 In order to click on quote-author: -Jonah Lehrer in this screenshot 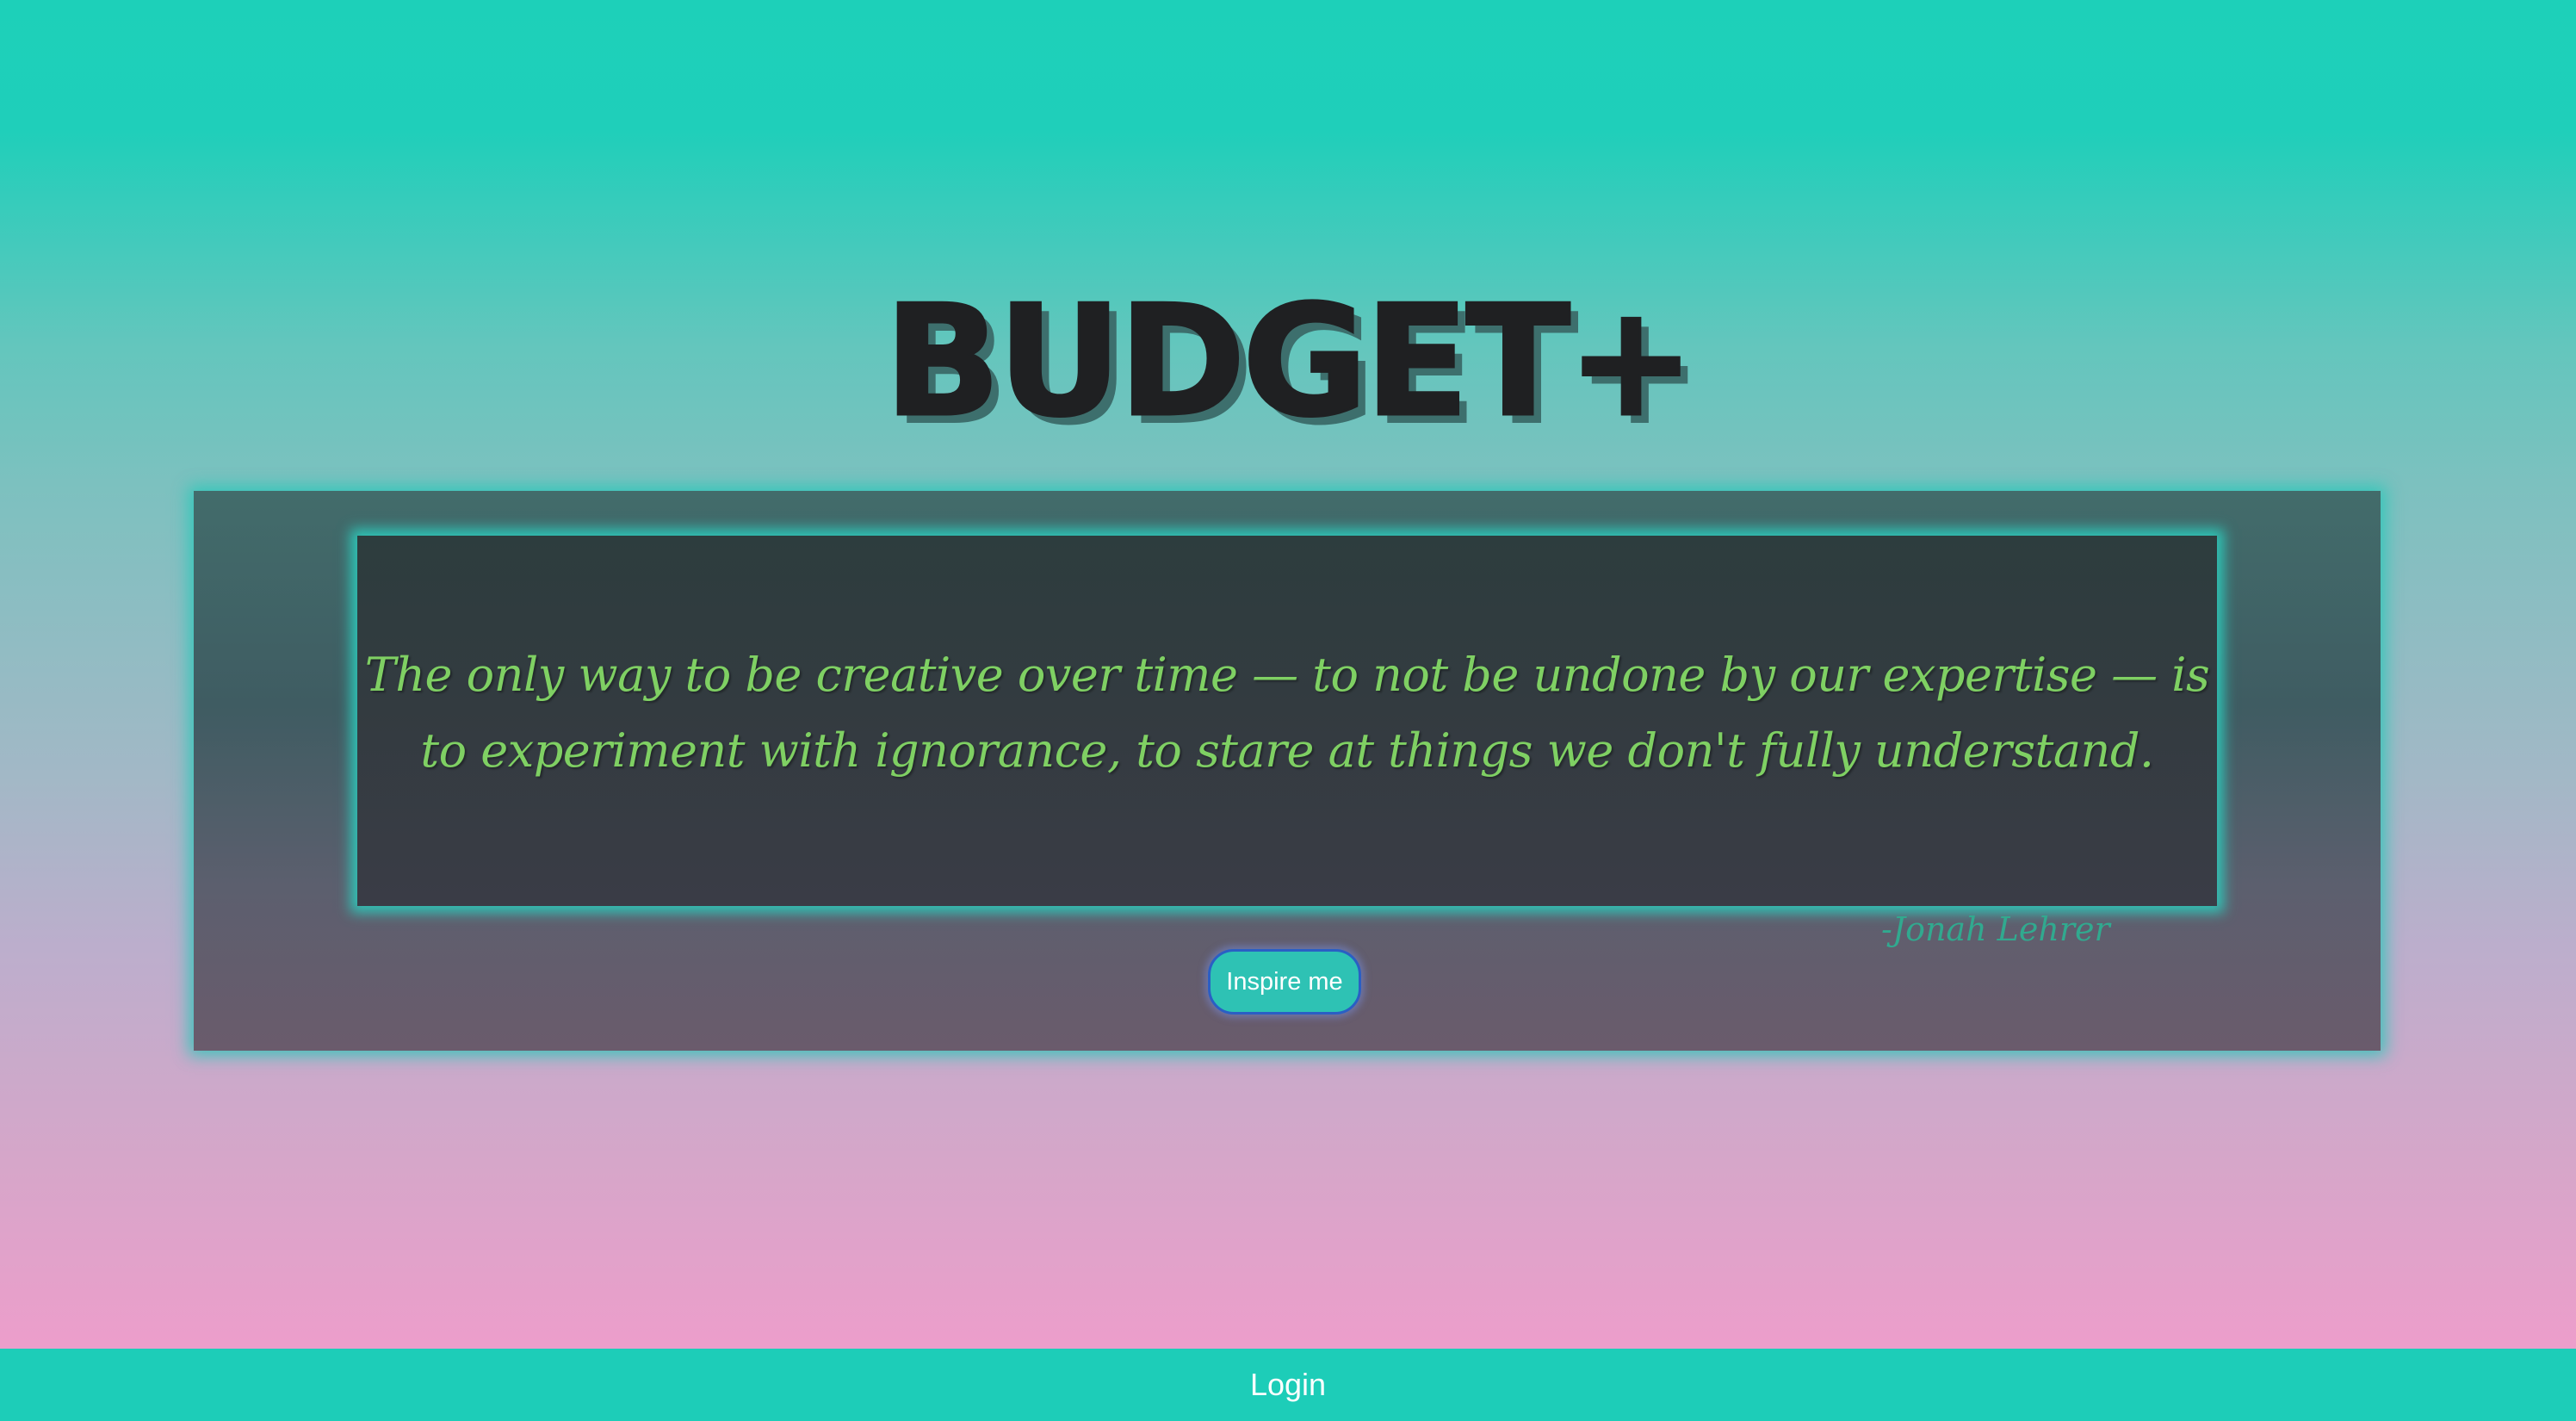, I will do `click(1996, 929)`.